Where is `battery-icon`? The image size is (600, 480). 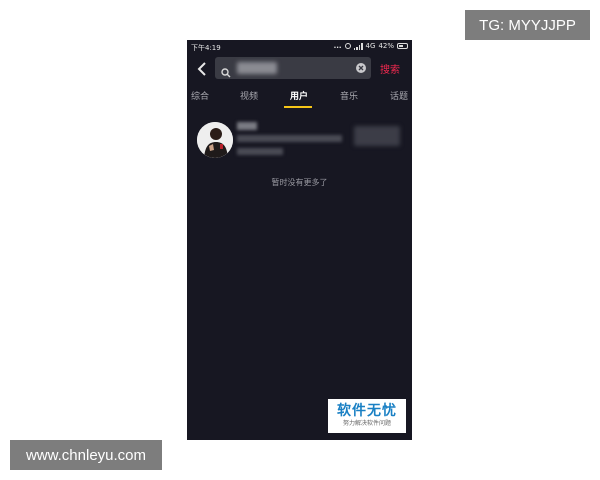 battery-icon is located at coordinates (402, 46).